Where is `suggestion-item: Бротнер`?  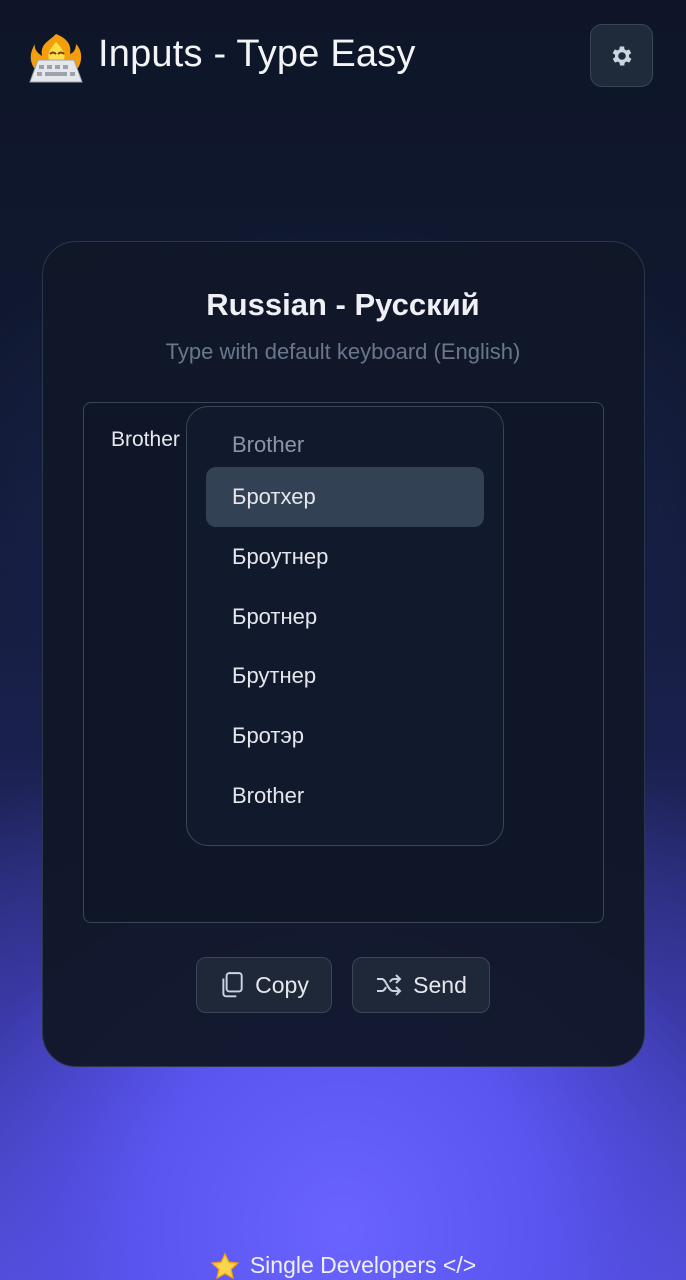 suggestion-item: Бротнер is located at coordinates (345, 617).